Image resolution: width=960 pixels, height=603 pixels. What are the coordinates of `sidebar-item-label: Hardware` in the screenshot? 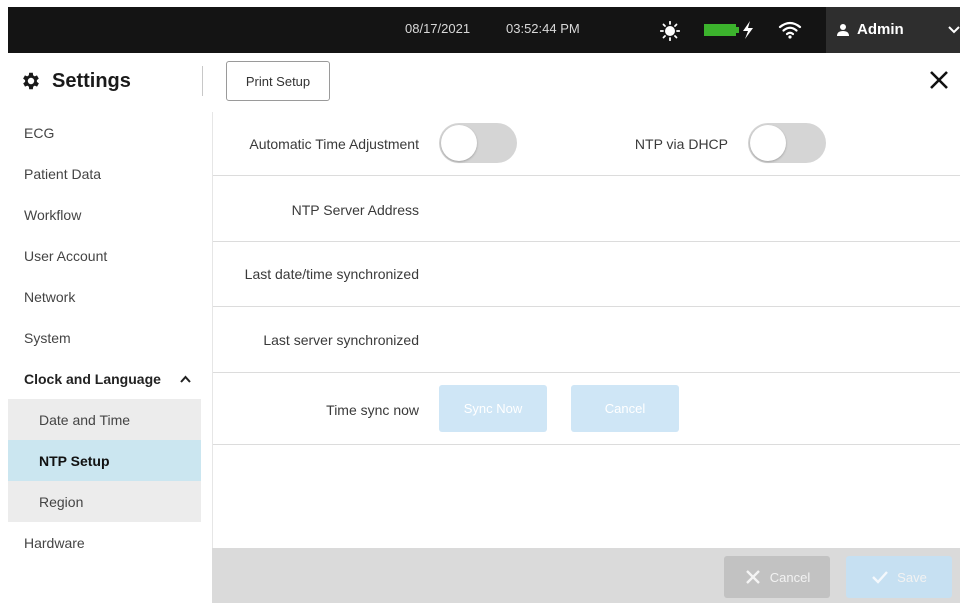 It's located at (54, 542).